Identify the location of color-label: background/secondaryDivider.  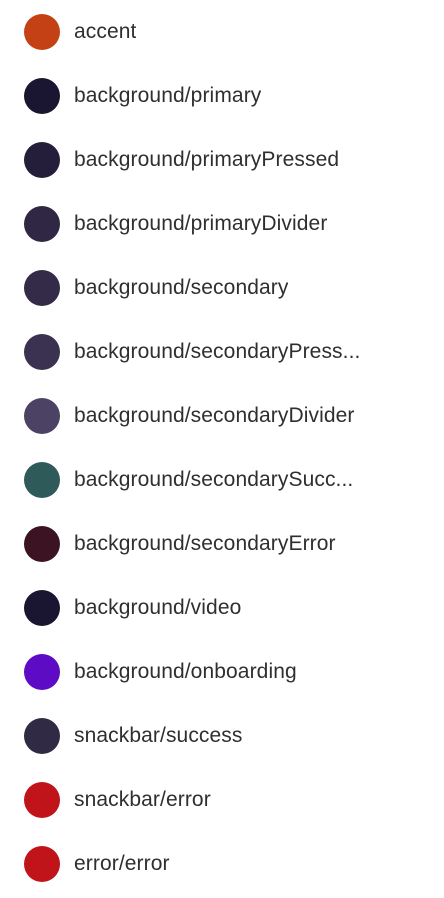
(214, 415).